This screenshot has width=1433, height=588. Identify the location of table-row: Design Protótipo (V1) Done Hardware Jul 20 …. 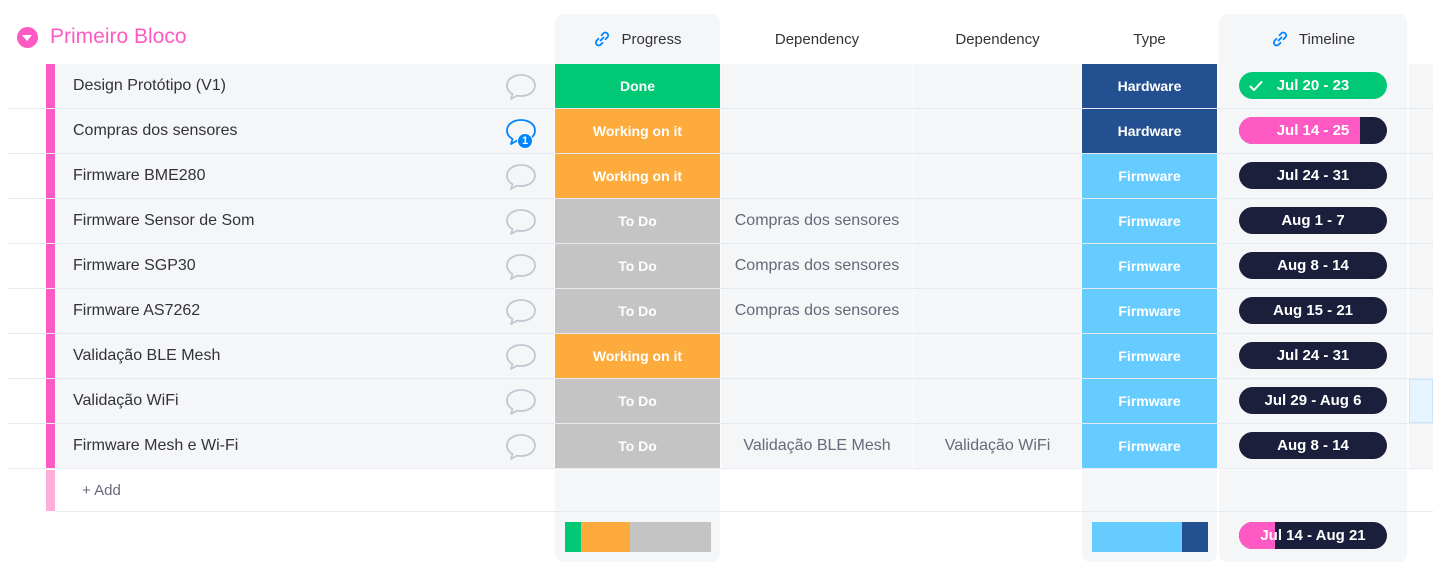
(716, 86).